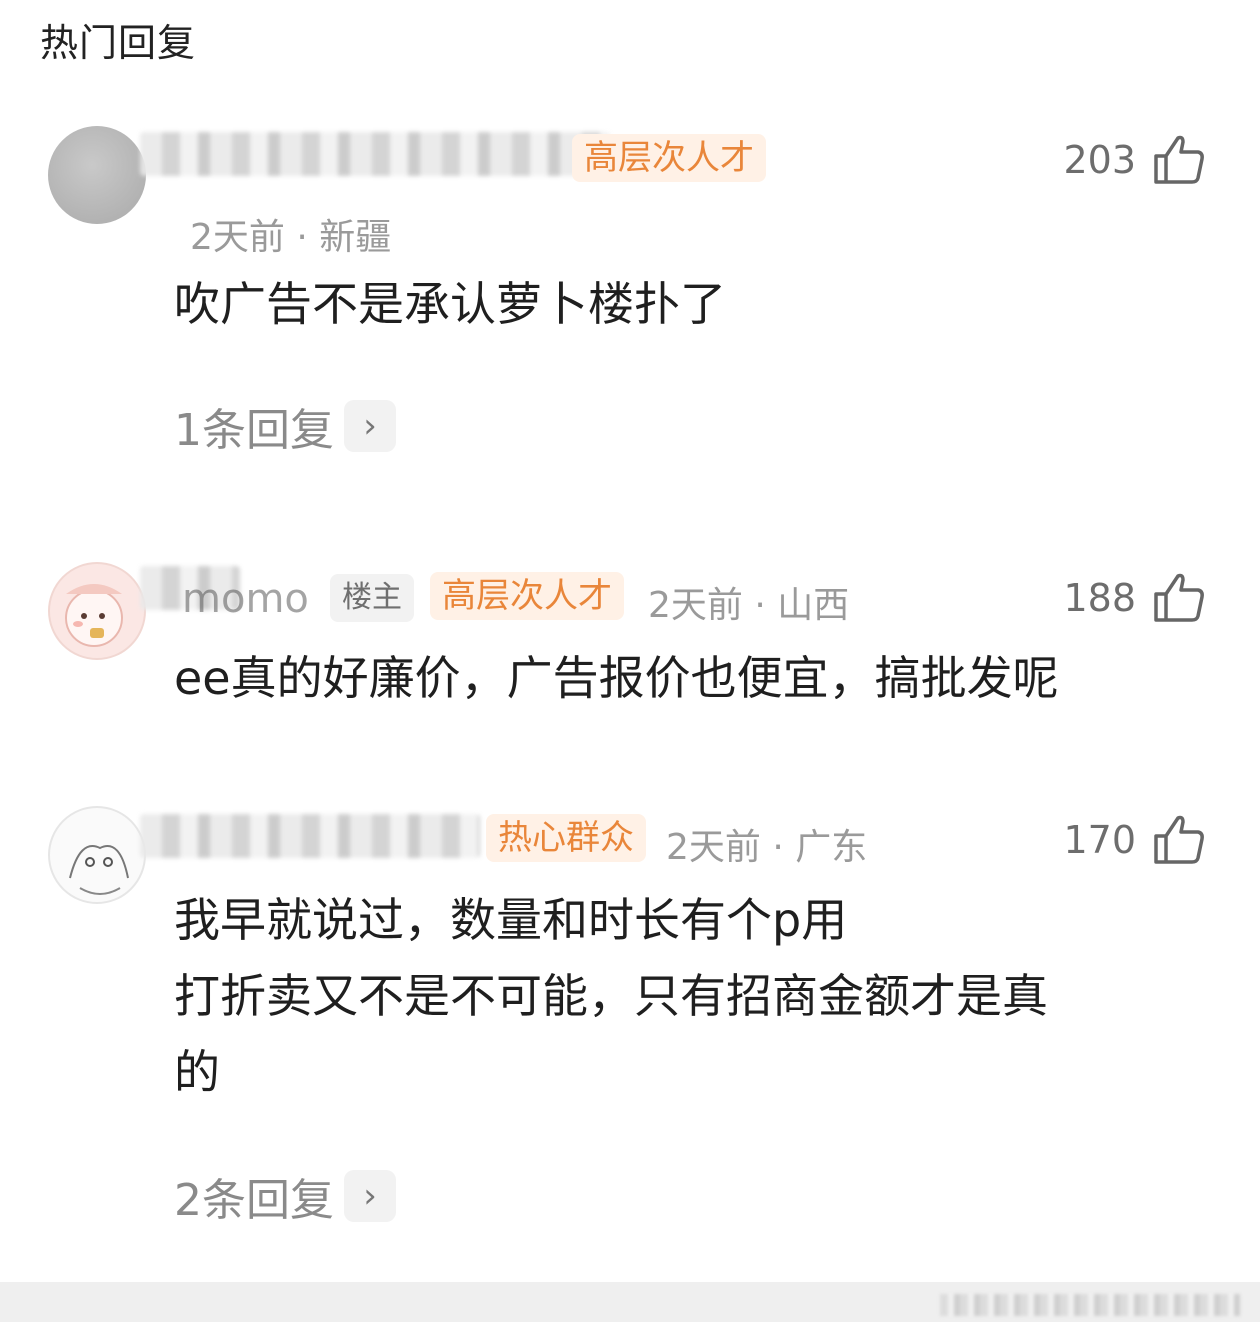 The image size is (1260, 1339). Describe the element at coordinates (94, 615) in the screenshot. I see `cartoon-avatar-image` at that location.